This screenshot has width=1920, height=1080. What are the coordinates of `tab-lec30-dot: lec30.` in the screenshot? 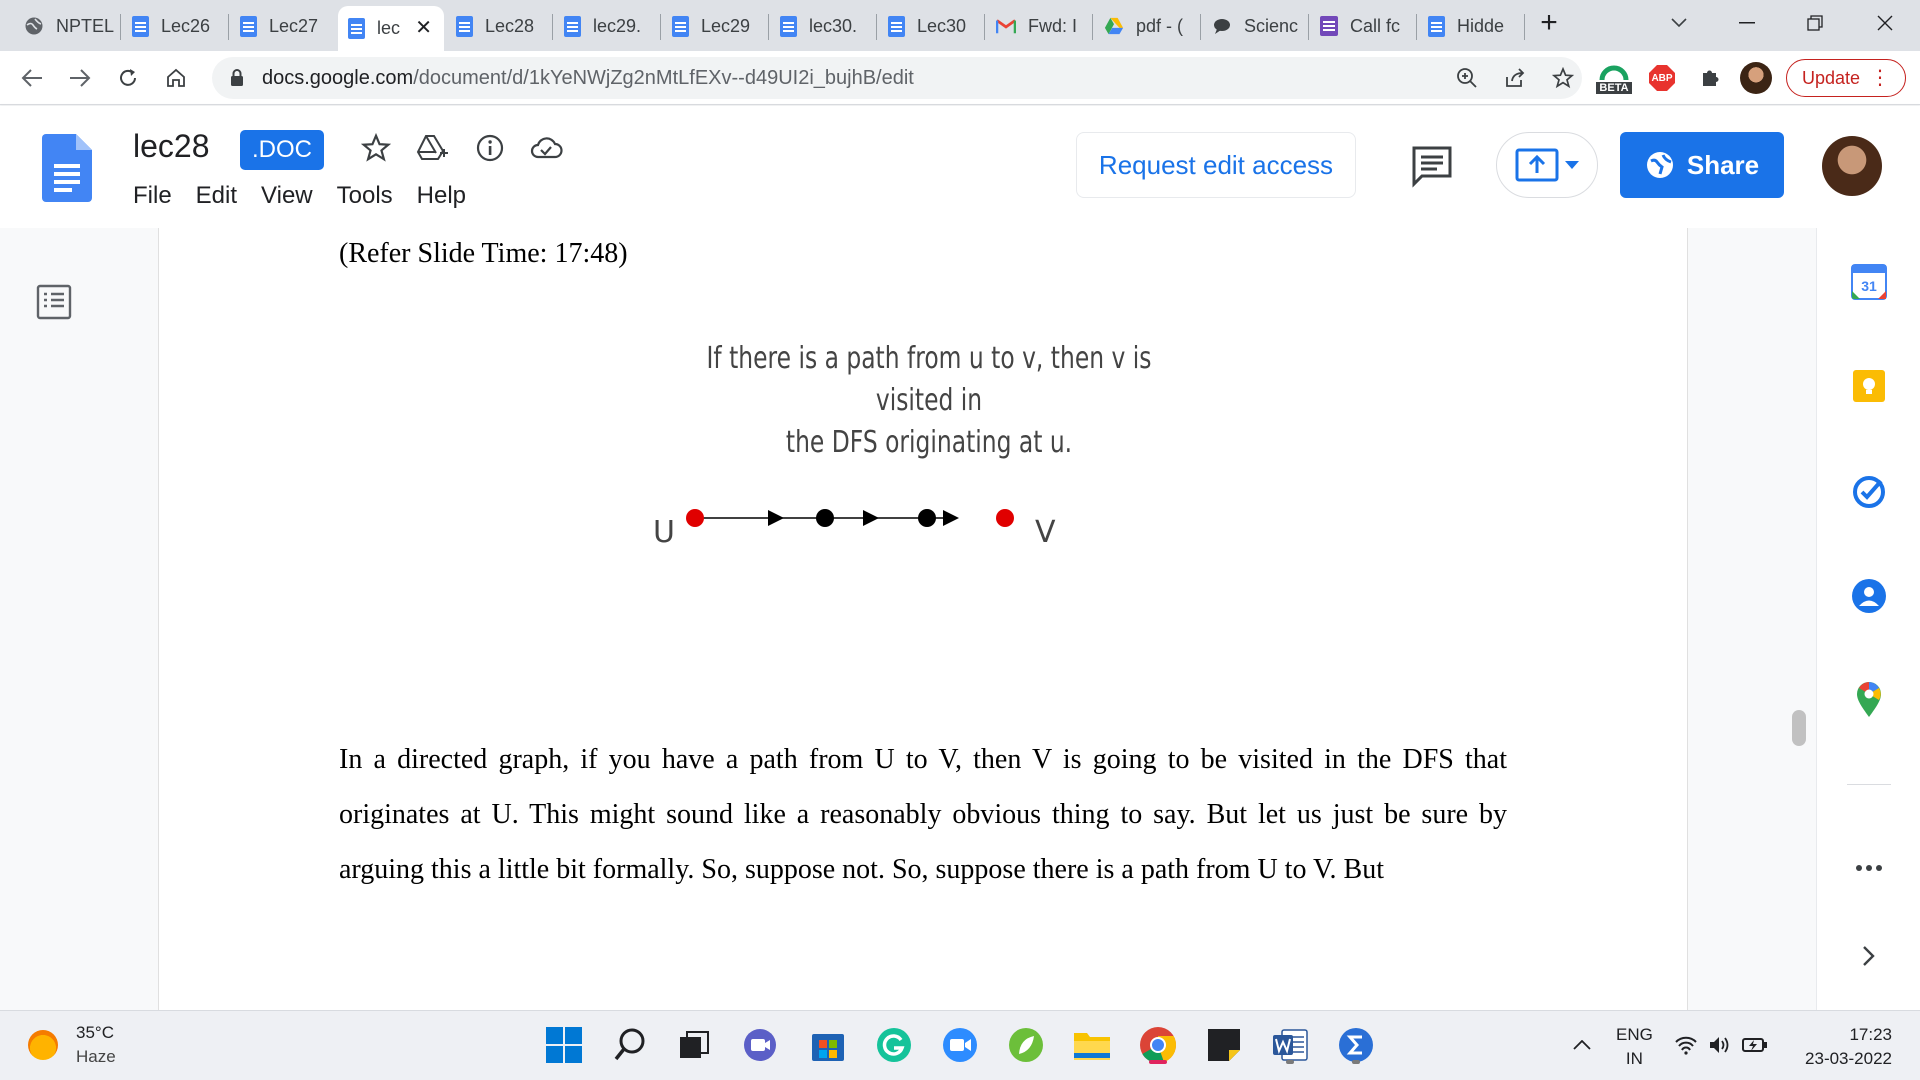 It's located at (822, 26).